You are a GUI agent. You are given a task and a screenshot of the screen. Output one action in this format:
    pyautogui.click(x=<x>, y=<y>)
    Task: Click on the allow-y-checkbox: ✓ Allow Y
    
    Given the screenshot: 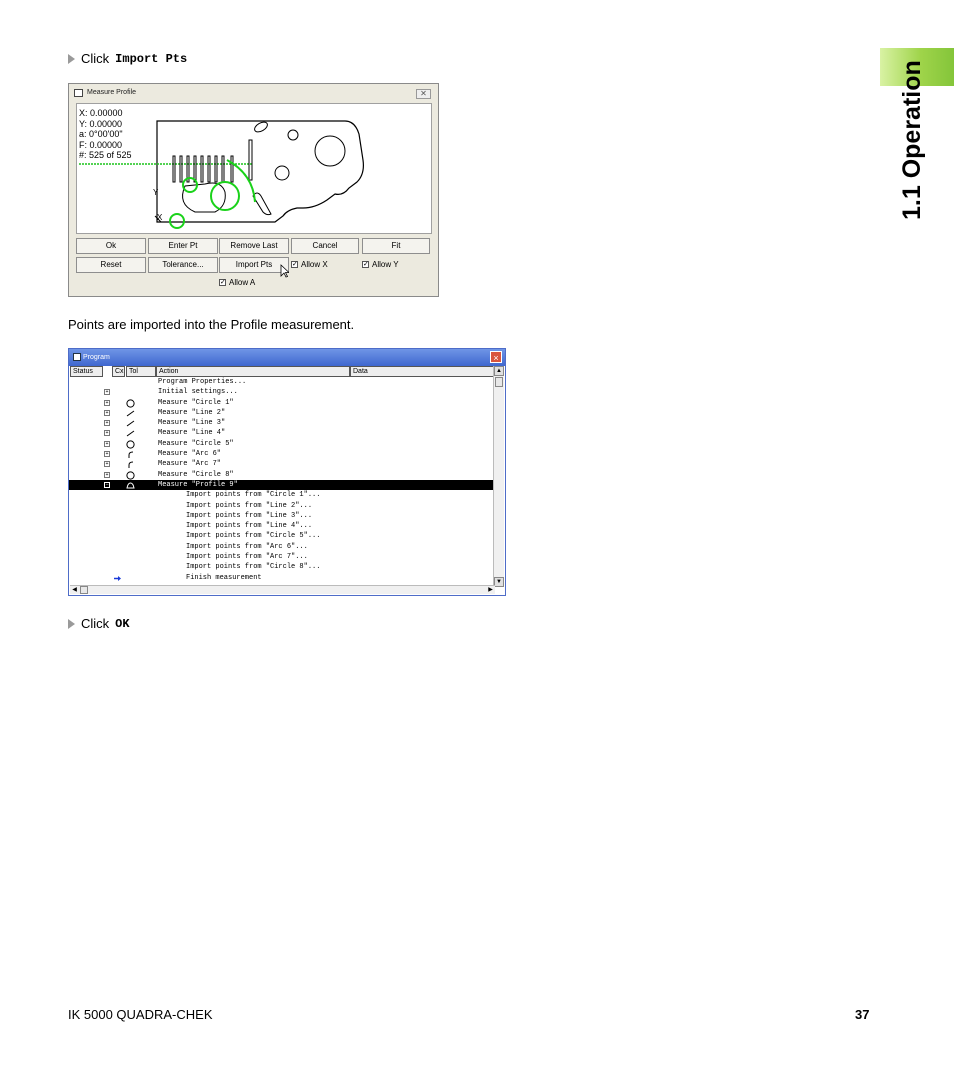 What is the action you would take?
    pyautogui.click(x=380, y=264)
    